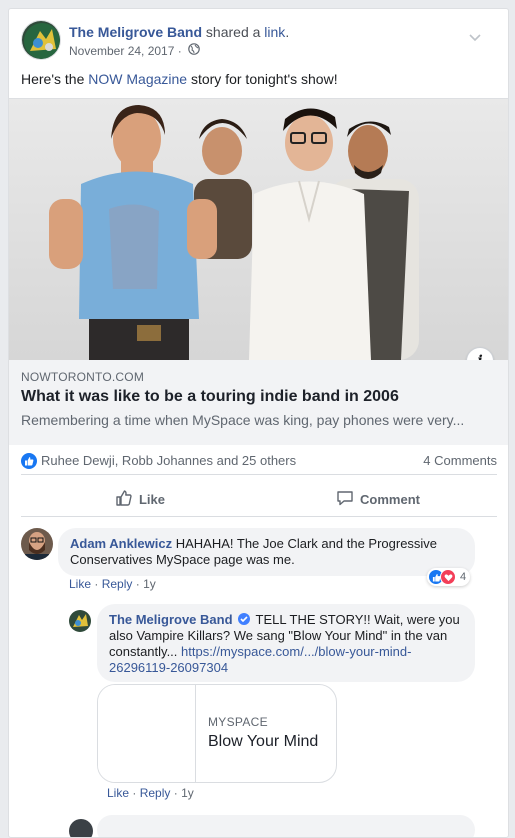  What do you see at coordinates (80, 584) in the screenshot?
I see `comment-like-link: Like` at bounding box center [80, 584].